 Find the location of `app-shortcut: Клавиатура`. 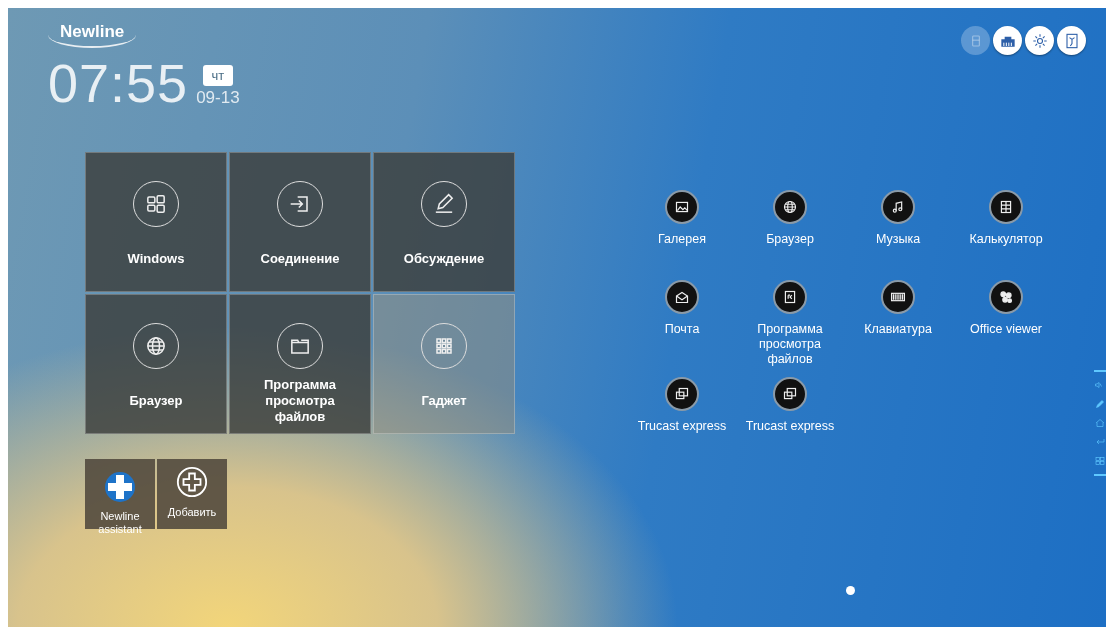

app-shortcut: Клавиатура is located at coordinates (898, 323).